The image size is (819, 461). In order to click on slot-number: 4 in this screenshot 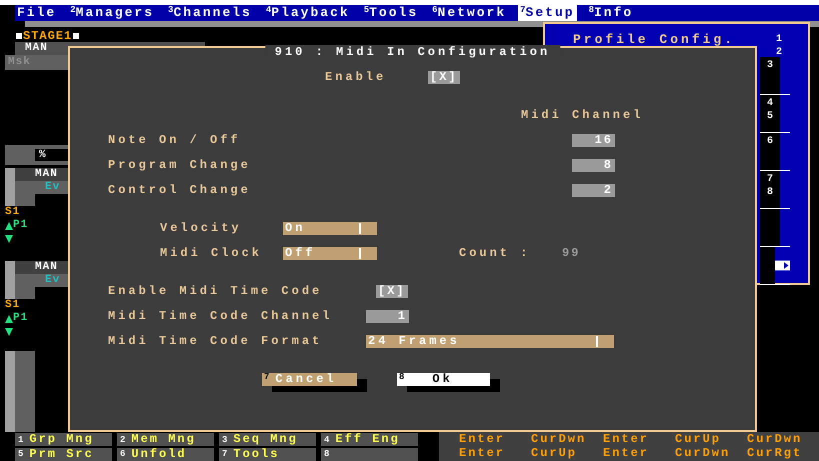, I will do `click(770, 103)`.